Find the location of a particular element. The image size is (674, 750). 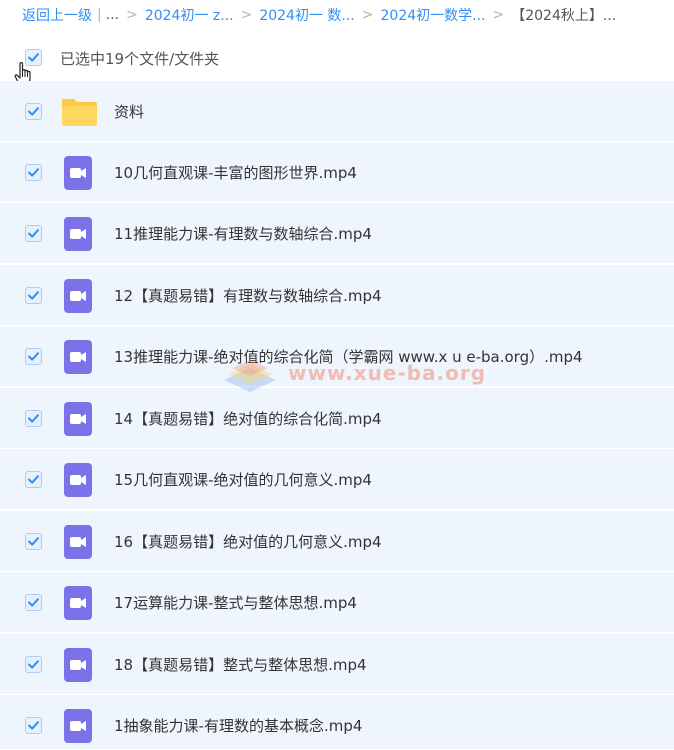

list-item: 10几何直观课-丰富的图形世界.mp4 is located at coordinates (337, 172).